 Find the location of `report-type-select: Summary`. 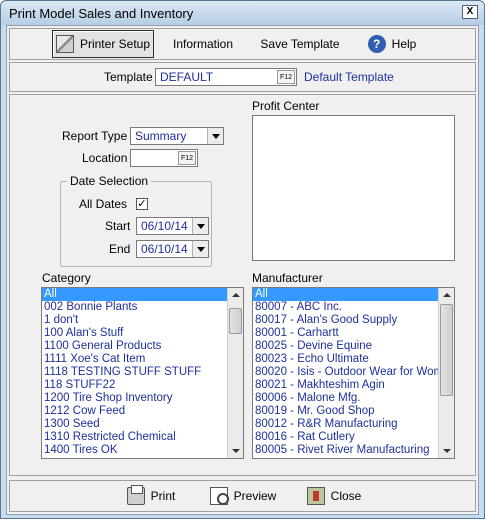

report-type-select: Summary is located at coordinates (177, 136).